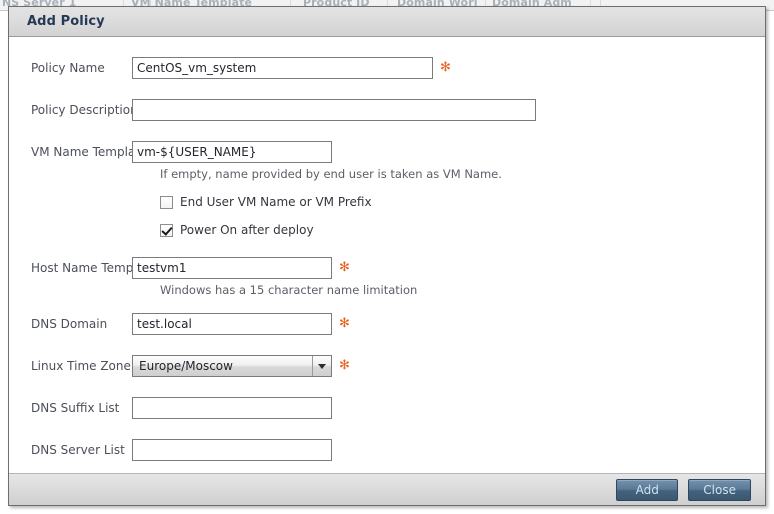 The width and height of the screenshot is (774, 514). What do you see at coordinates (78, 450) in the screenshot?
I see `dns-server-list-label: DNS Server List` at bounding box center [78, 450].